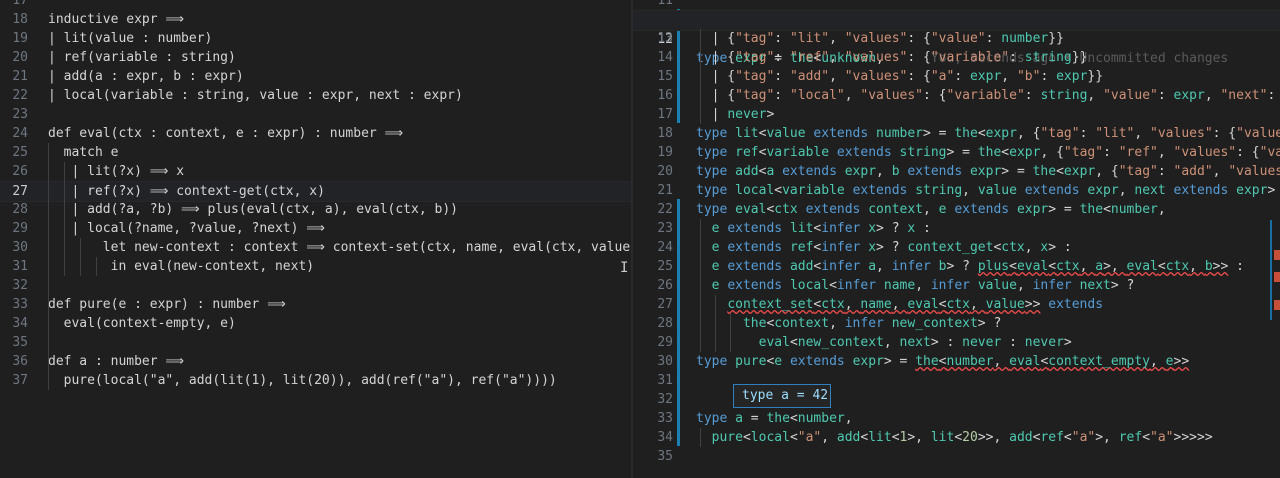 This screenshot has height=478, width=1280. I want to click on code-line-row: 17, so click(315, 5).